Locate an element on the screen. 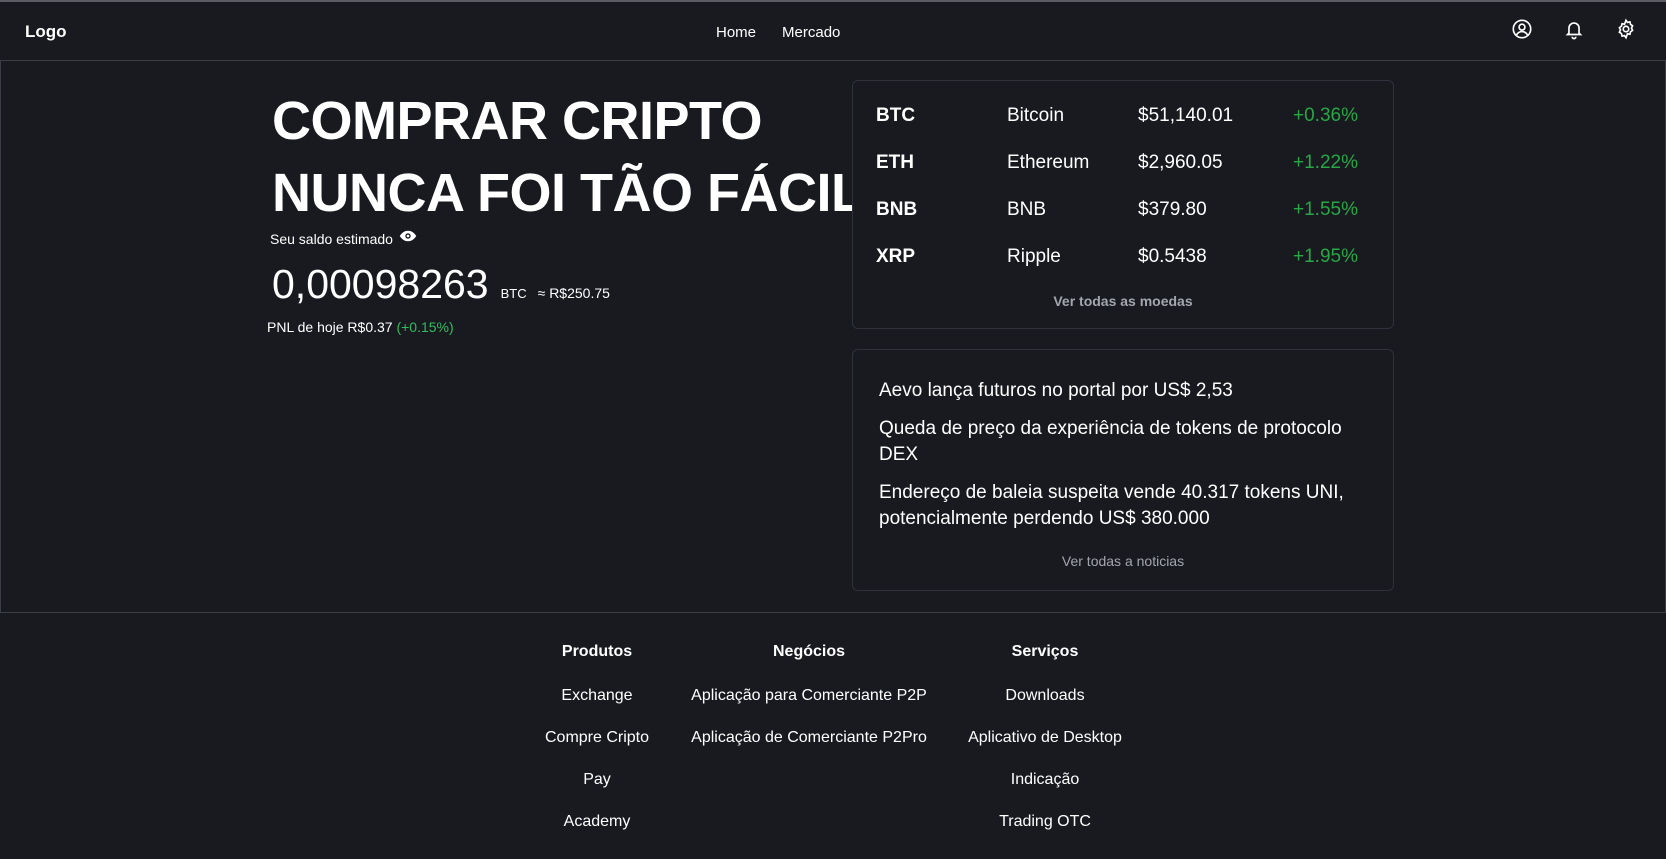  coin-row-eth: ETH Ethereum $2,960.05 +1.22% is located at coordinates (1126, 164).